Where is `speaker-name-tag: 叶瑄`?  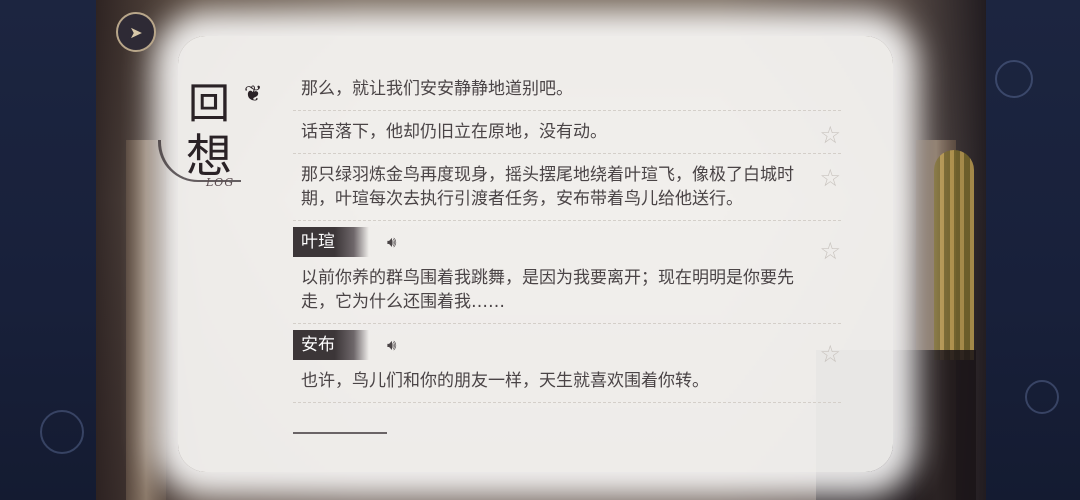
speaker-name-tag: 叶瑄 is located at coordinates (331, 242).